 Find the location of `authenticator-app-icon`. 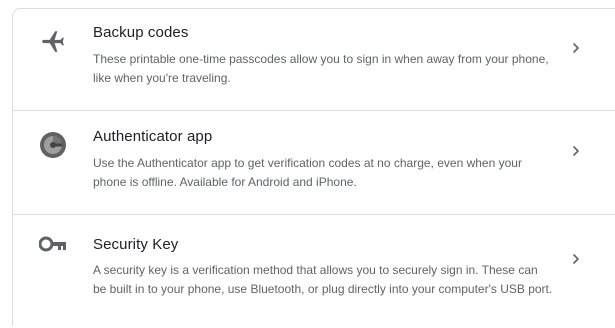

authenticator-app-icon is located at coordinates (53, 145).